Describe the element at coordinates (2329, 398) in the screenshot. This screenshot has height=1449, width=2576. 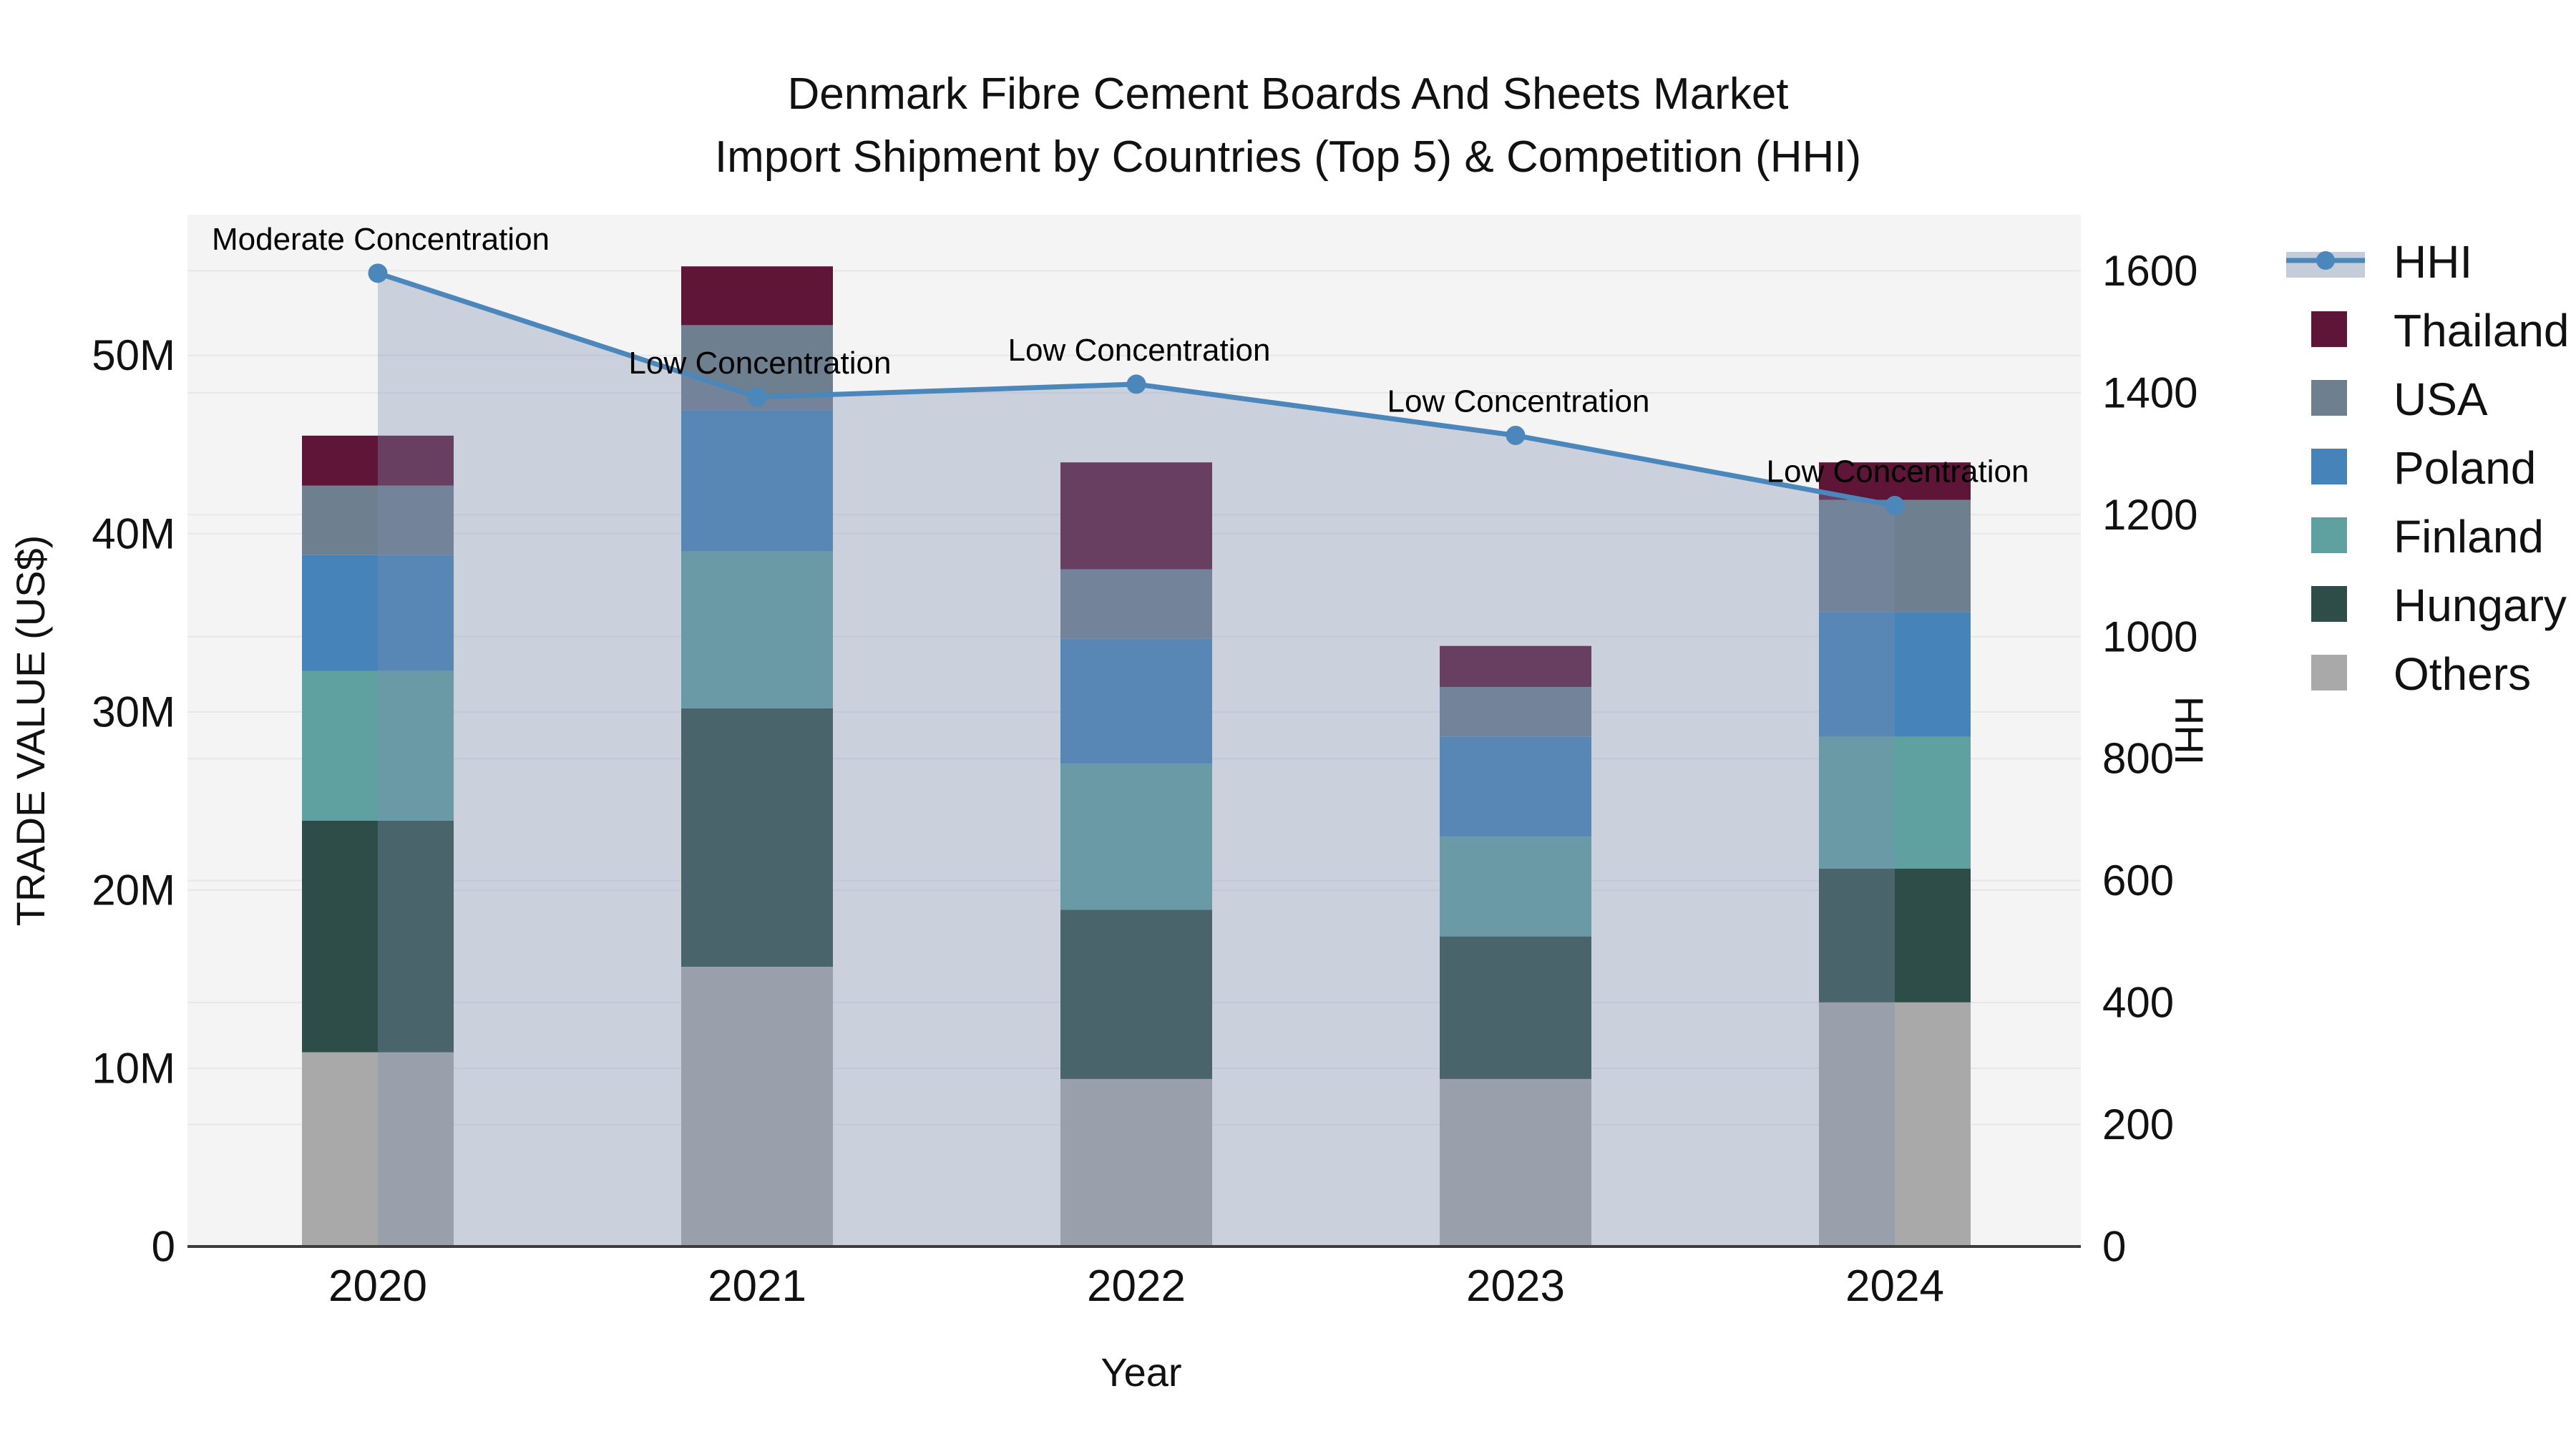
I see `legend-swatch-usa` at that location.